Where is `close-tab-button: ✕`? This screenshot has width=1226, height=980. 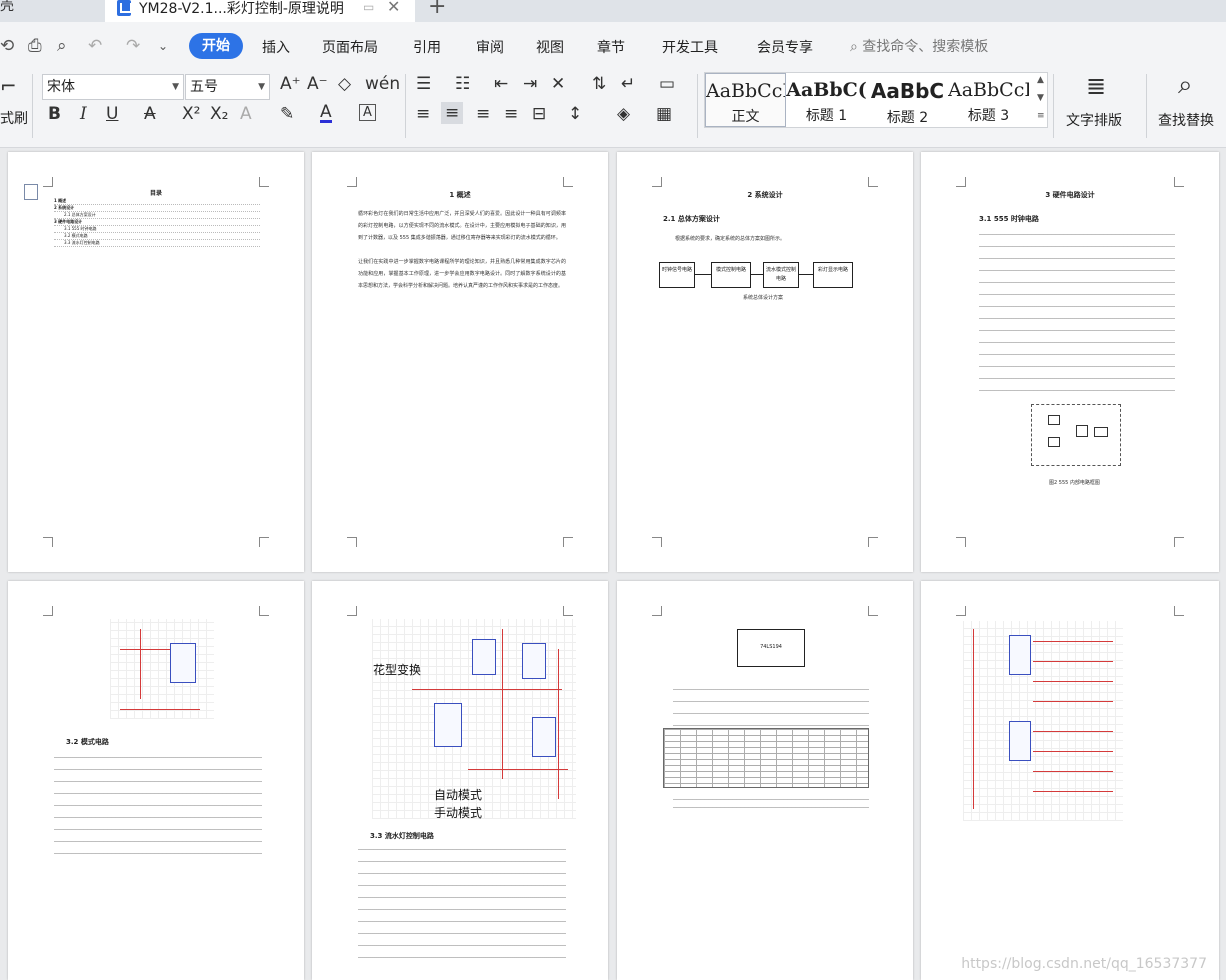 close-tab-button: ✕ is located at coordinates (393, 8).